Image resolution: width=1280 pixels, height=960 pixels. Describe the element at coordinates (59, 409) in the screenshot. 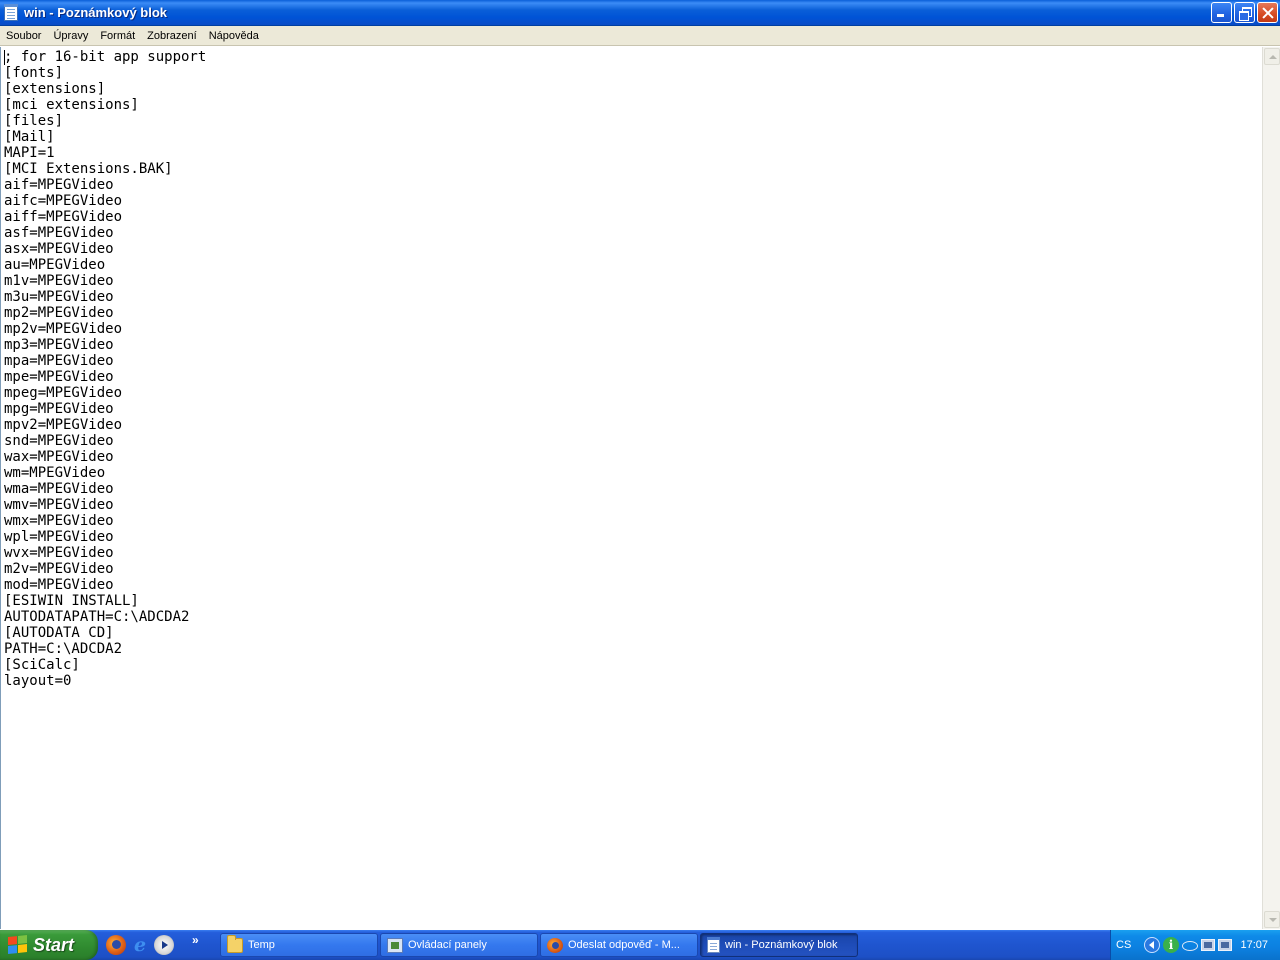

I see `text-line: mpg=MPEGVideo` at that location.